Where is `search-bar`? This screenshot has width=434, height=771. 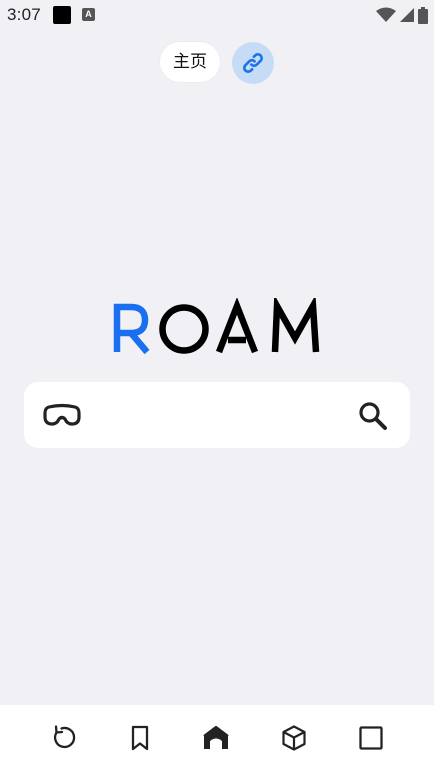
search-bar is located at coordinates (217, 415).